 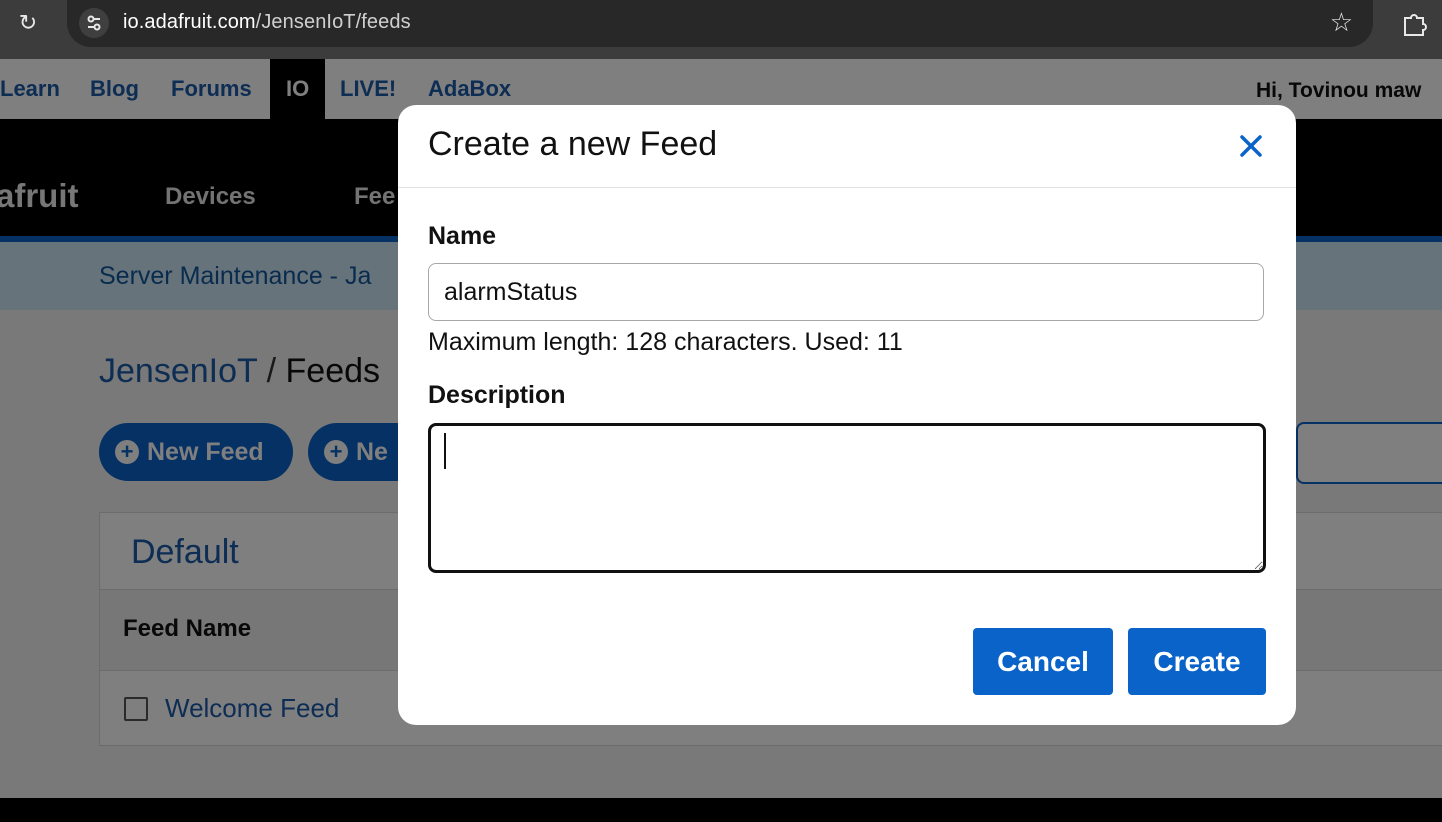 I want to click on cancel-button: Cancel, so click(x=1043, y=661).